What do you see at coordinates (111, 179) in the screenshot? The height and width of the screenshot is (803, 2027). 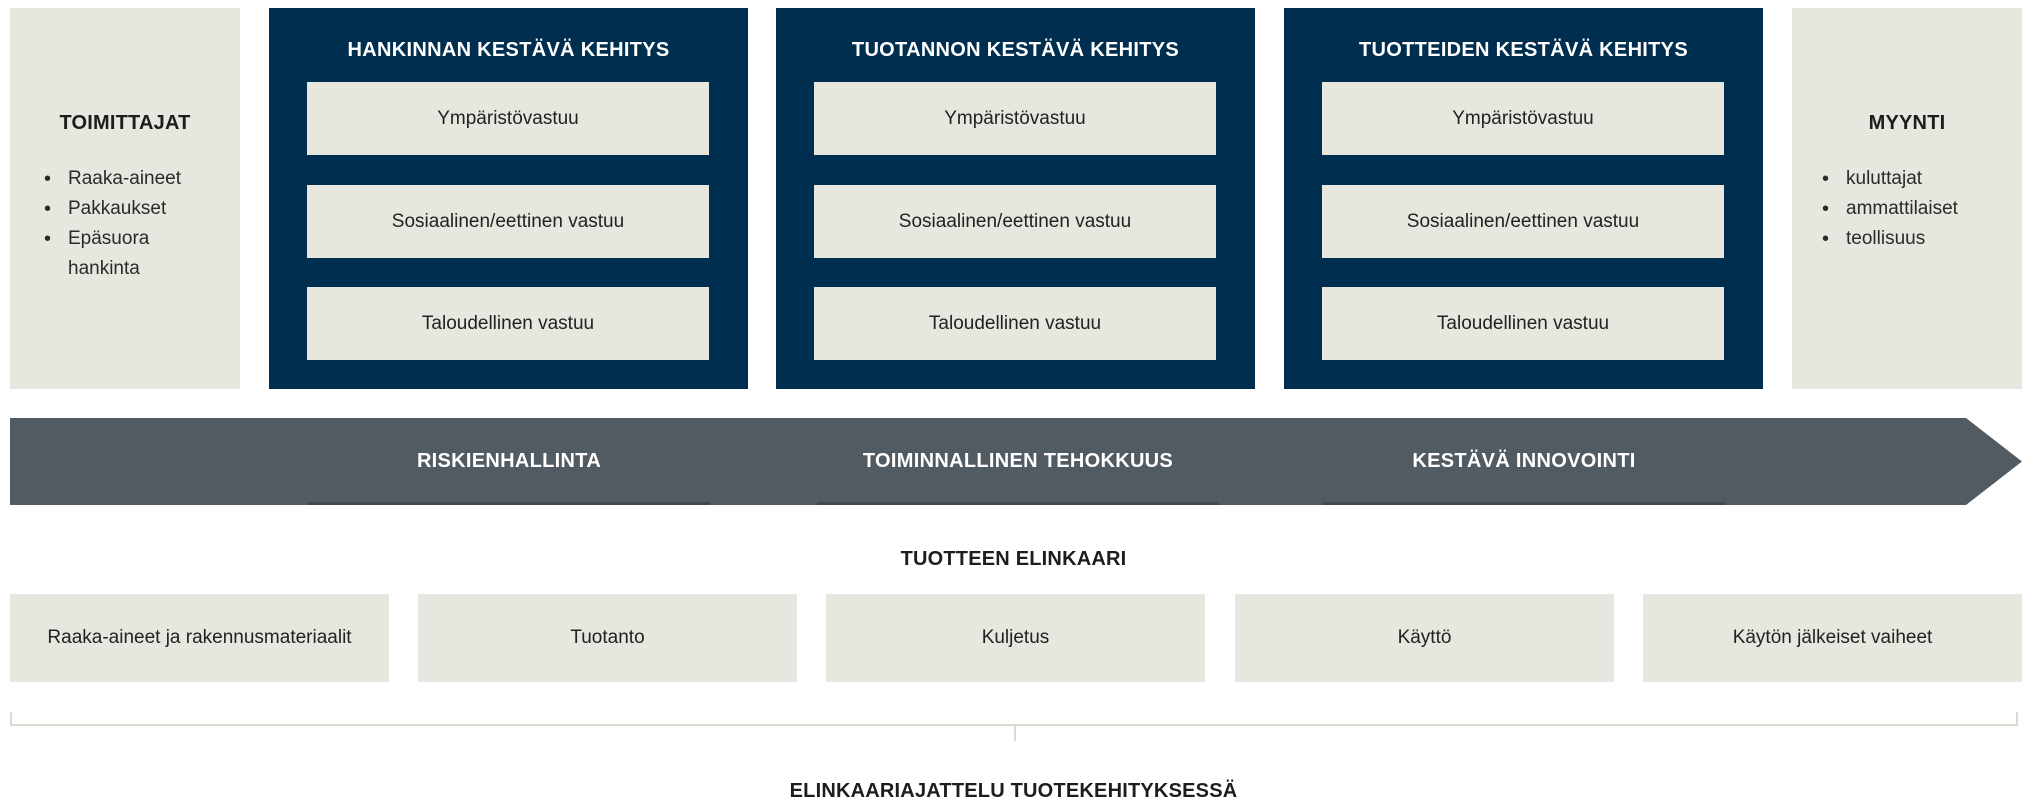 I see `suppliers-item: Raaka-aineet` at bounding box center [111, 179].